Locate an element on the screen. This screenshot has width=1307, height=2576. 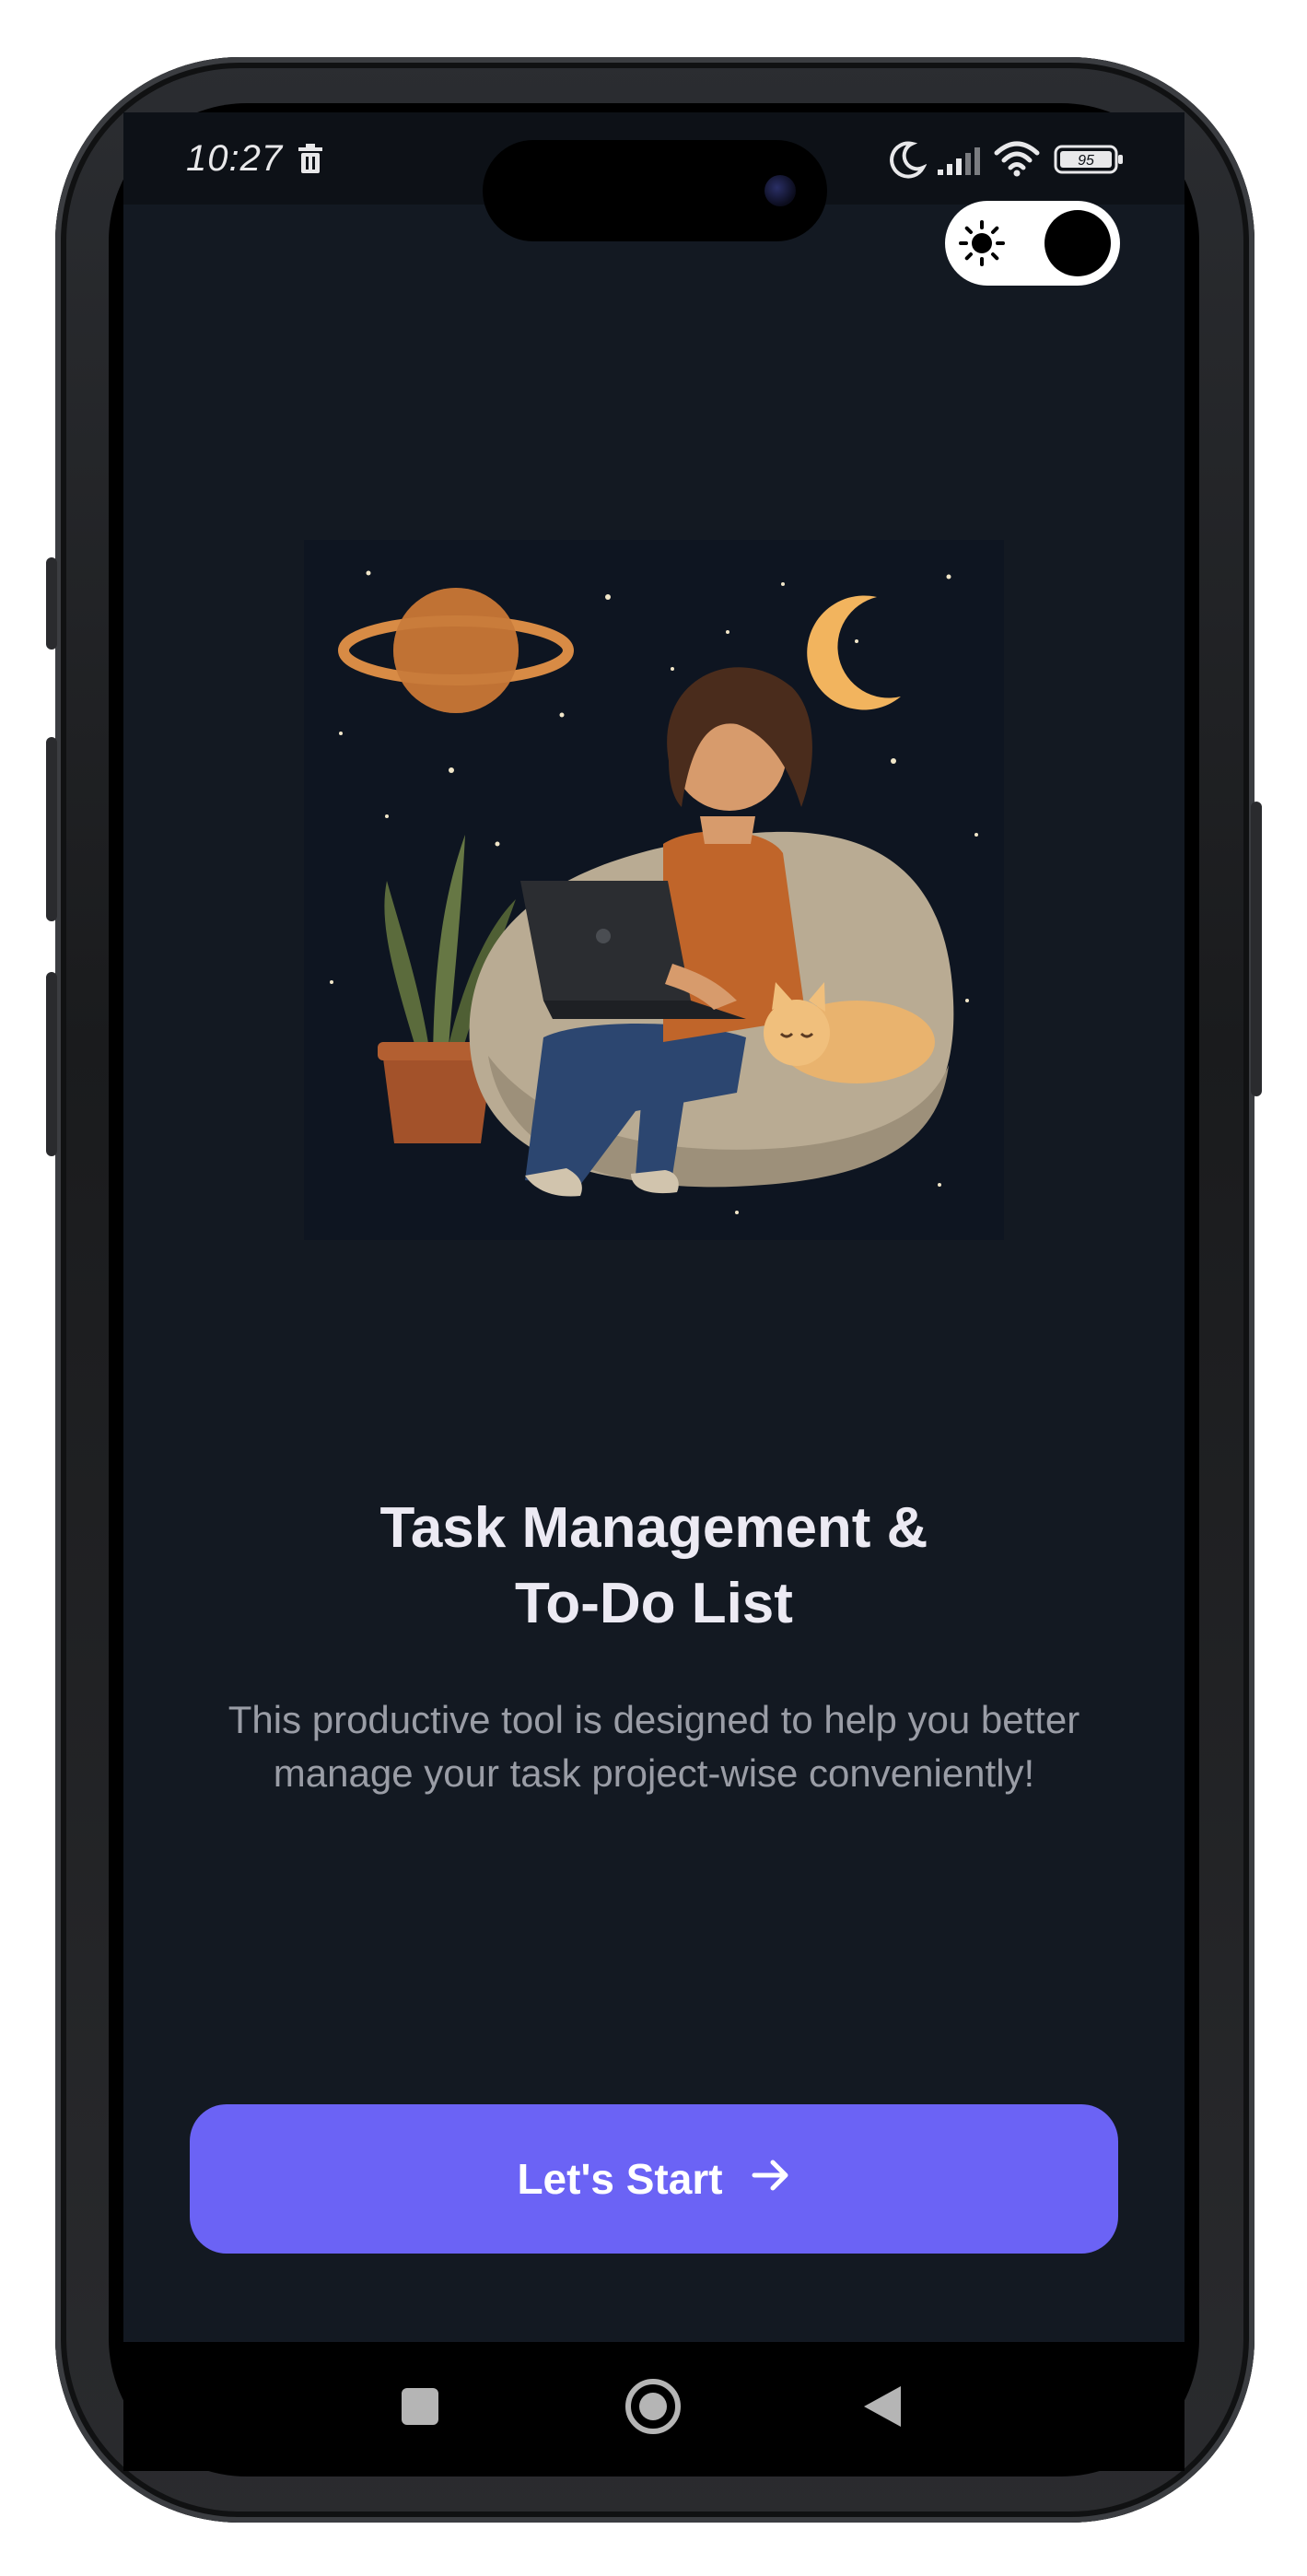
theme-toggle is located at coordinates (1032, 244).